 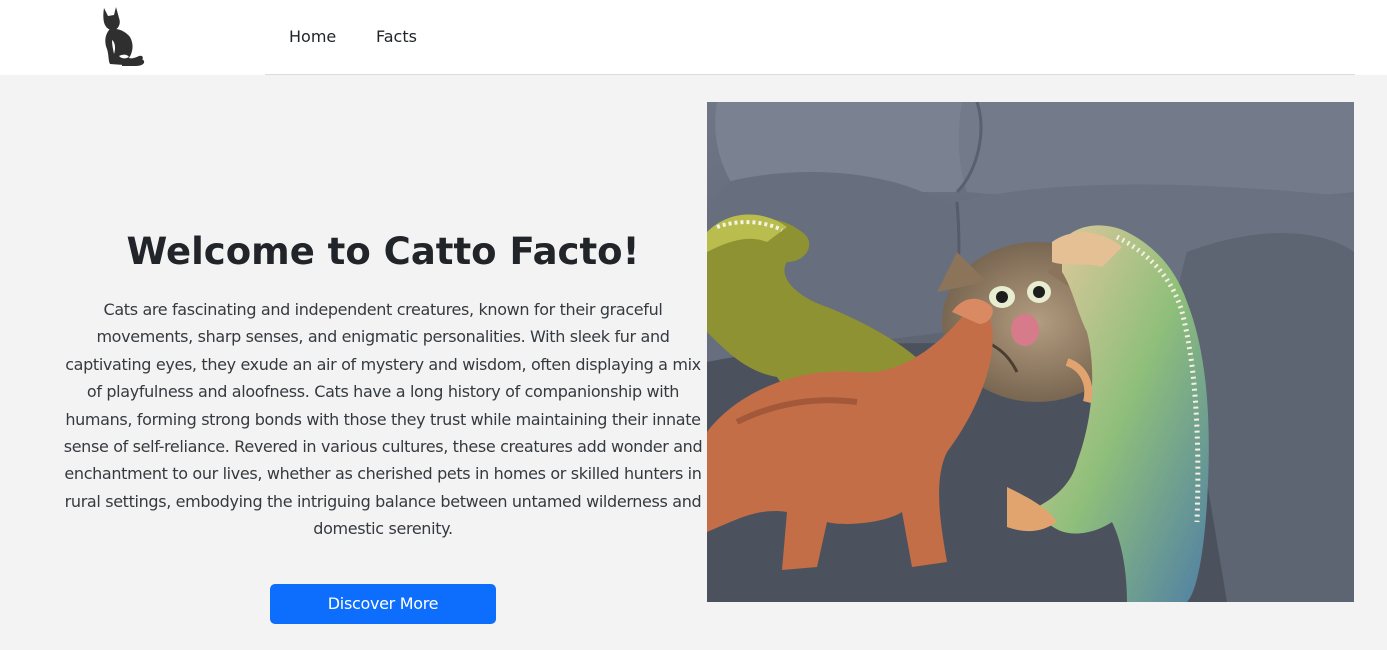 I want to click on discover-more-button: Discover More, so click(x=383, y=604).